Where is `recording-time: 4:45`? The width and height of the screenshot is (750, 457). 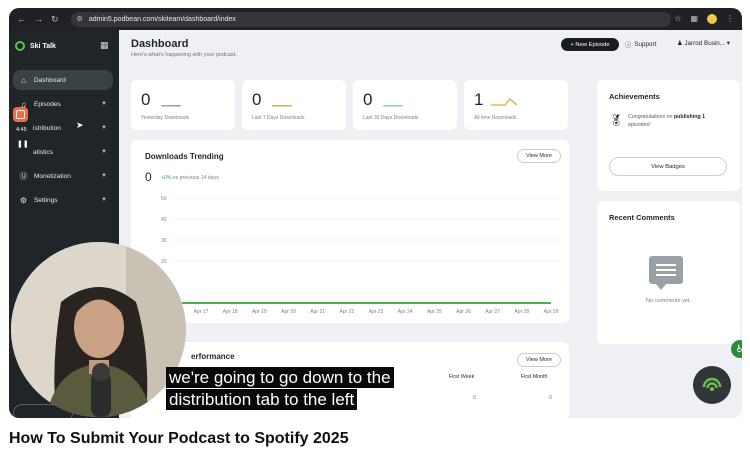 recording-time: 4:45 is located at coordinates (21, 130).